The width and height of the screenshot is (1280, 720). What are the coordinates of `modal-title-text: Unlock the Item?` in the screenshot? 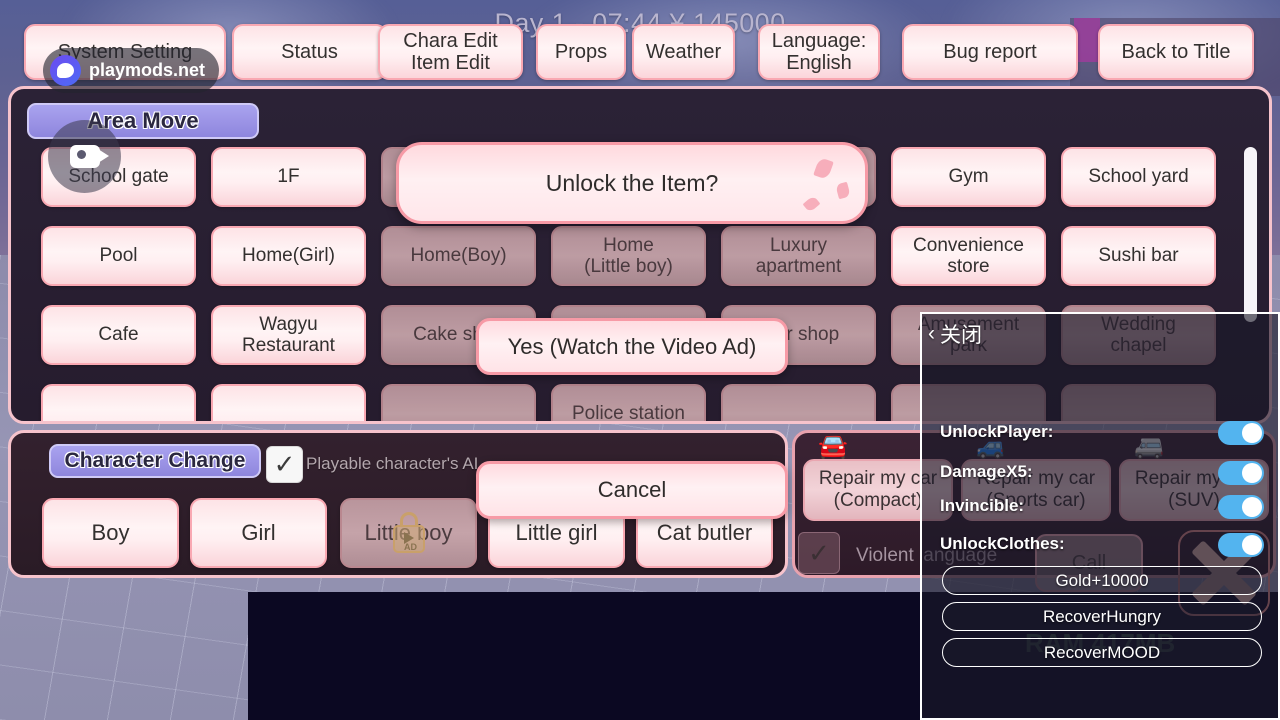 It's located at (632, 182).